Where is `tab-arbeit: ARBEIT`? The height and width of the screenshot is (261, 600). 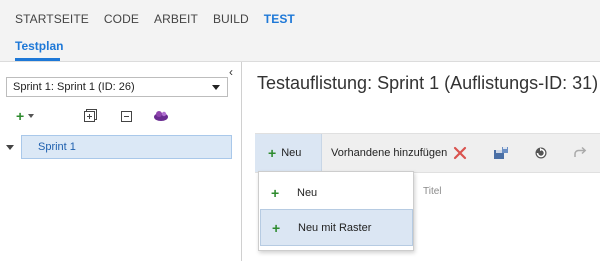
tab-arbeit: ARBEIT is located at coordinates (176, 19).